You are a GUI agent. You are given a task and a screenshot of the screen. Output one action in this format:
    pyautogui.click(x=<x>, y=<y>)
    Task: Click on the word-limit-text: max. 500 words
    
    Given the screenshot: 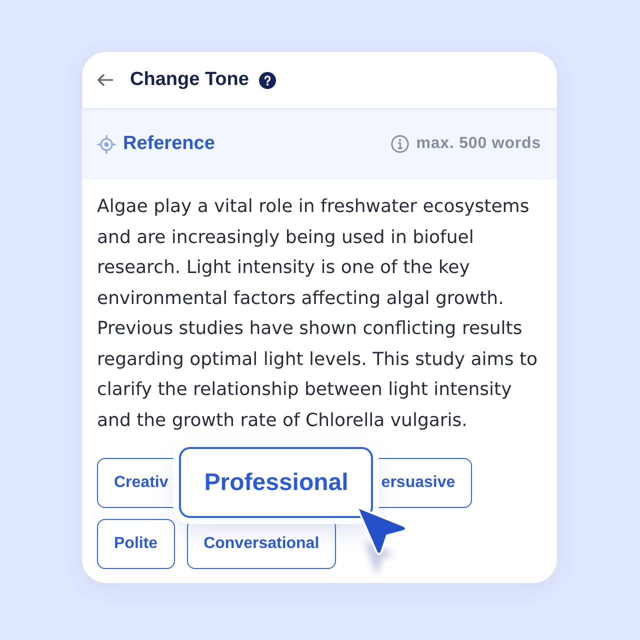 What is the action you would take?
    pyautogui.click(x=478, y=144)
    